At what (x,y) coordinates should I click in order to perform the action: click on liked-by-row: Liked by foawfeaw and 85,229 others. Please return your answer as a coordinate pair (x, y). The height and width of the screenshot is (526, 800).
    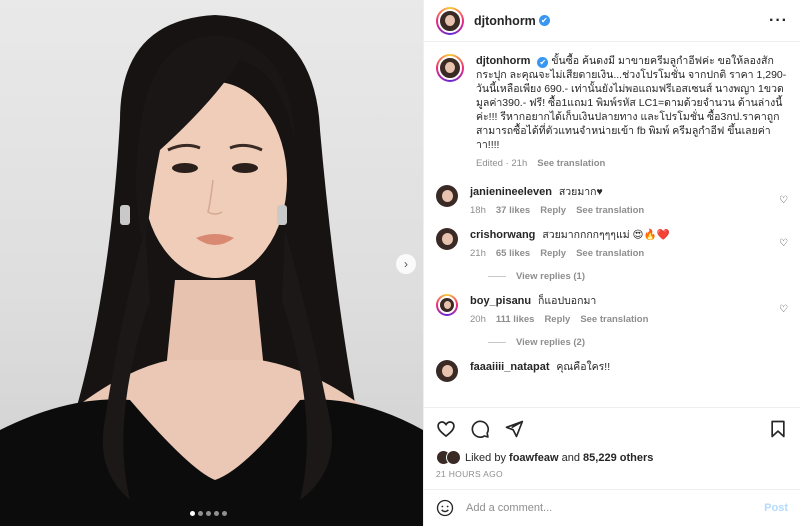
    Looking at the image, I should click on (612, 457).